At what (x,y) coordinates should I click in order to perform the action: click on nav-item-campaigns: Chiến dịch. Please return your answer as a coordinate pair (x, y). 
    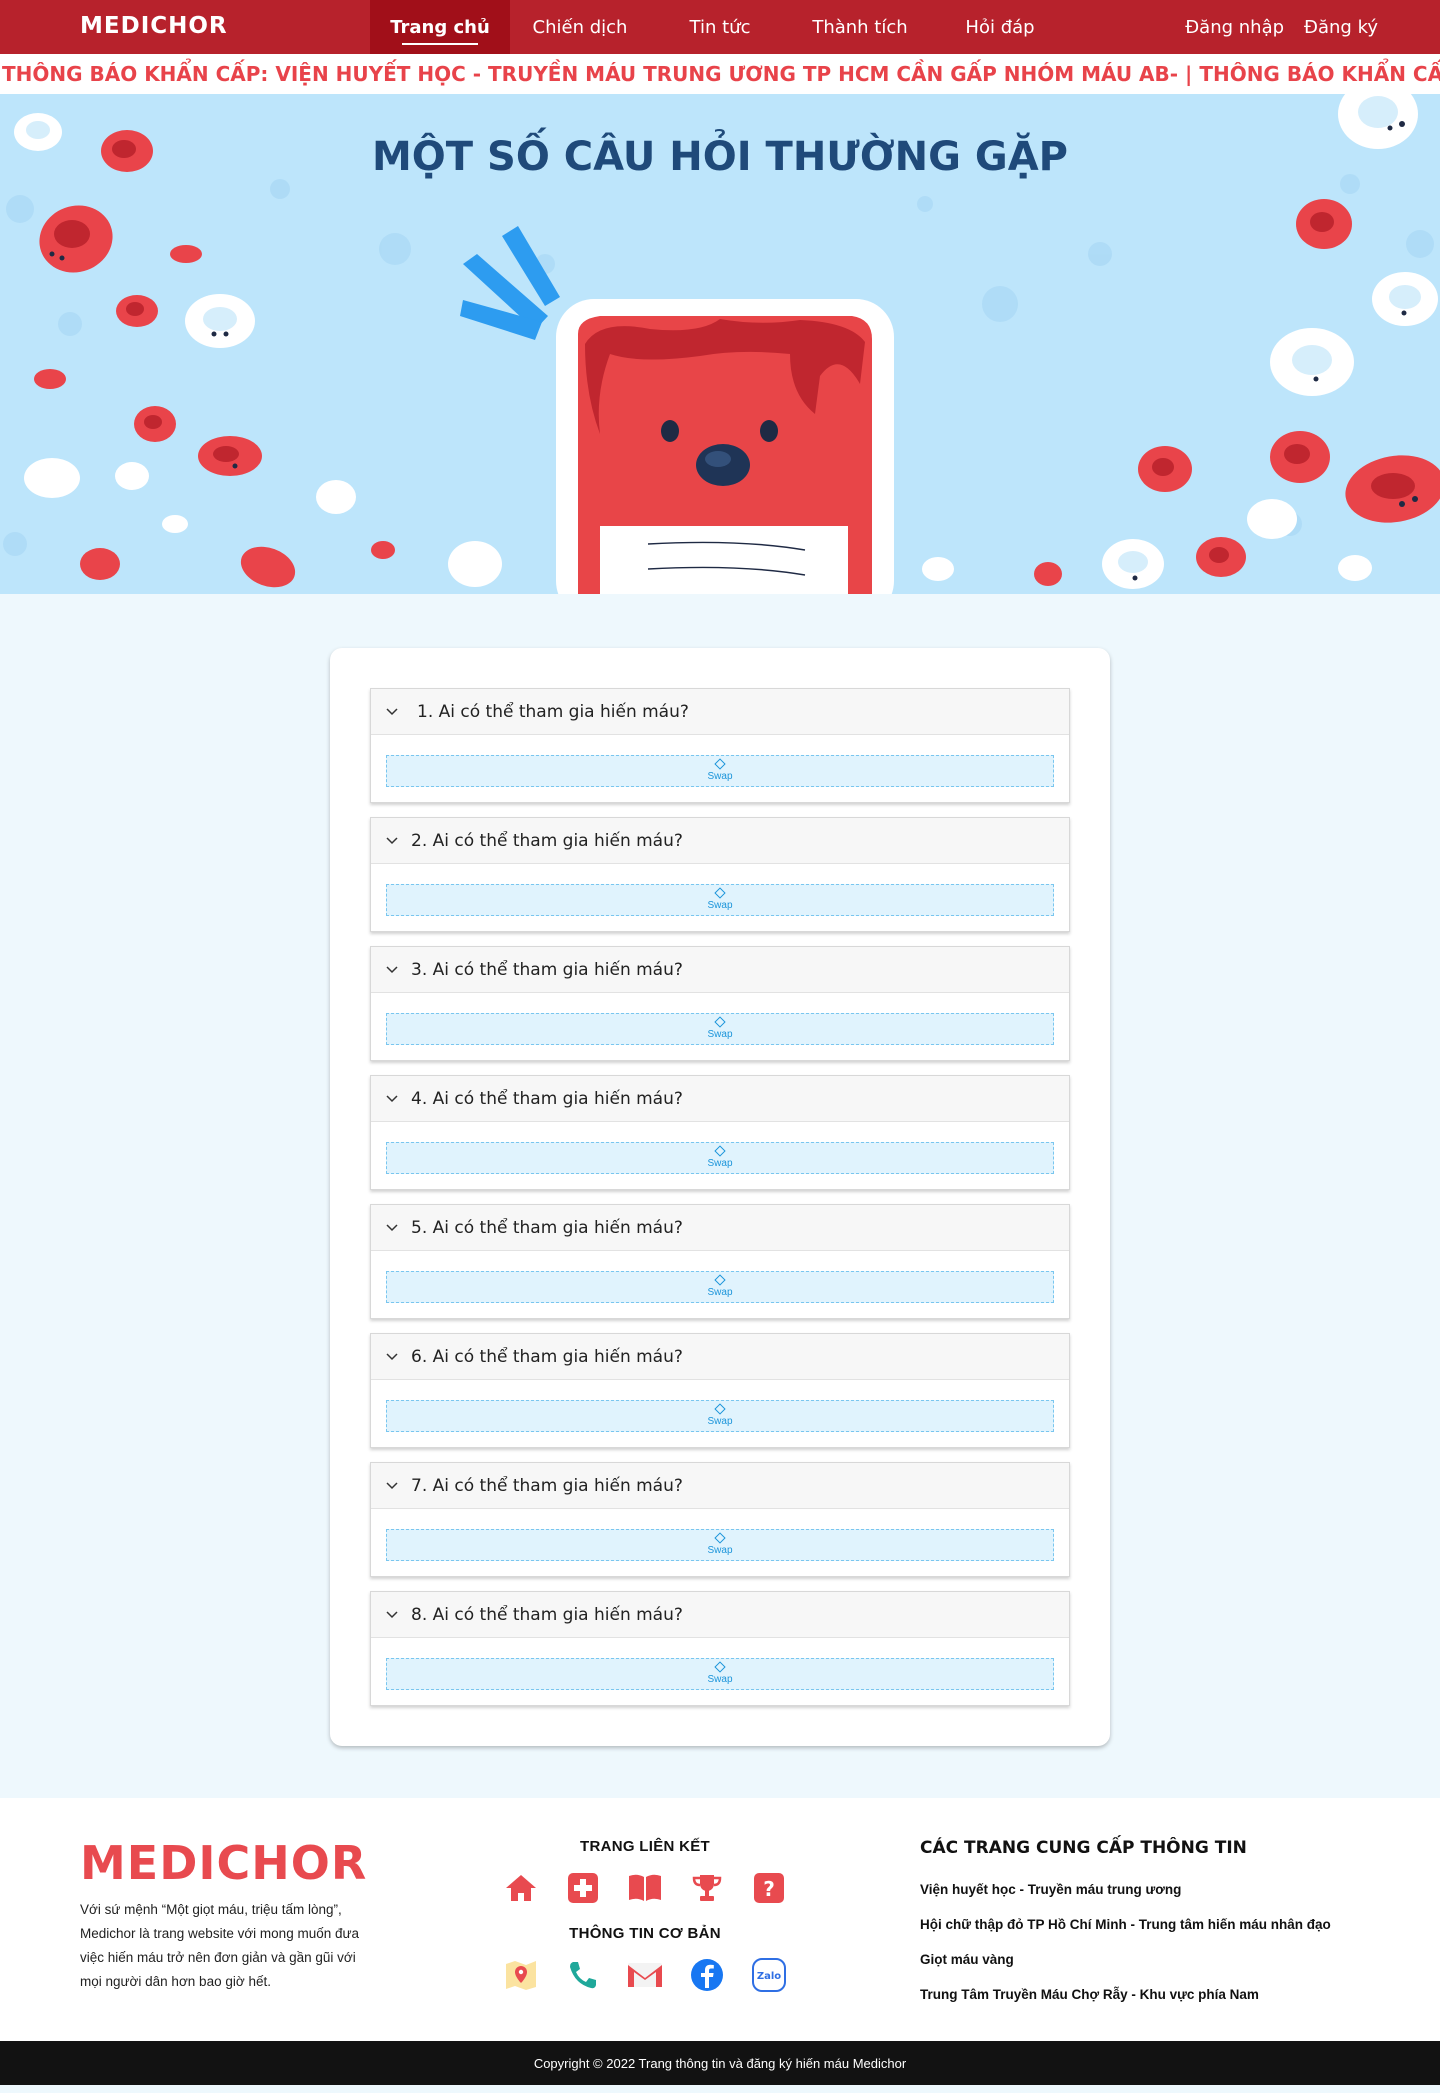
    Looking at the image, I should click on (580, 27).